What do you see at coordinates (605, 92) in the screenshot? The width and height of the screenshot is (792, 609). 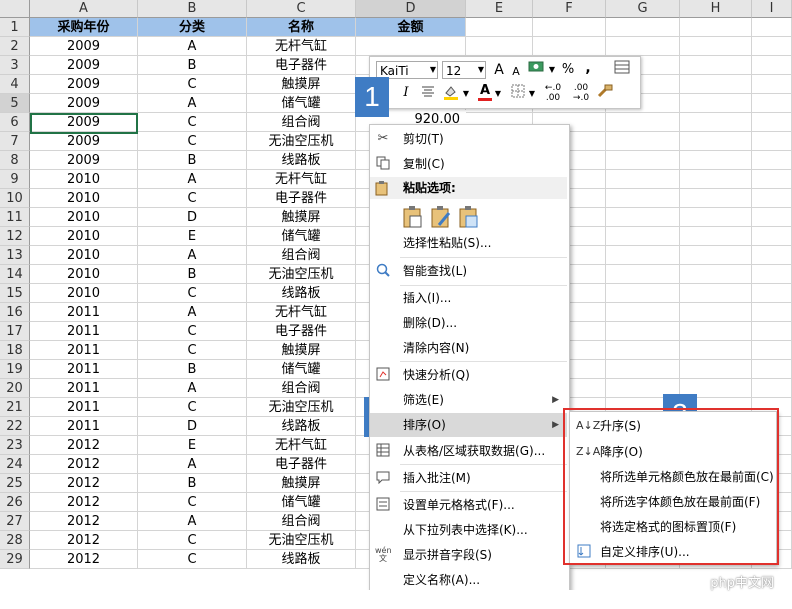 I see `format-painter-icon` at bounding box center [605, 92].